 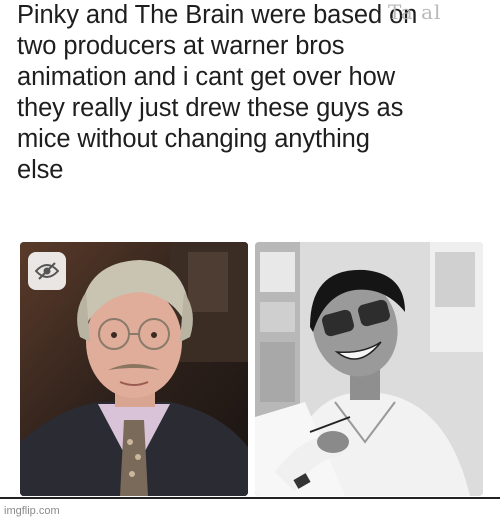 What do you see at coordinates (40, 170) in the screenshot?
I see `caption-line: else` at bounding box center [40, 170].